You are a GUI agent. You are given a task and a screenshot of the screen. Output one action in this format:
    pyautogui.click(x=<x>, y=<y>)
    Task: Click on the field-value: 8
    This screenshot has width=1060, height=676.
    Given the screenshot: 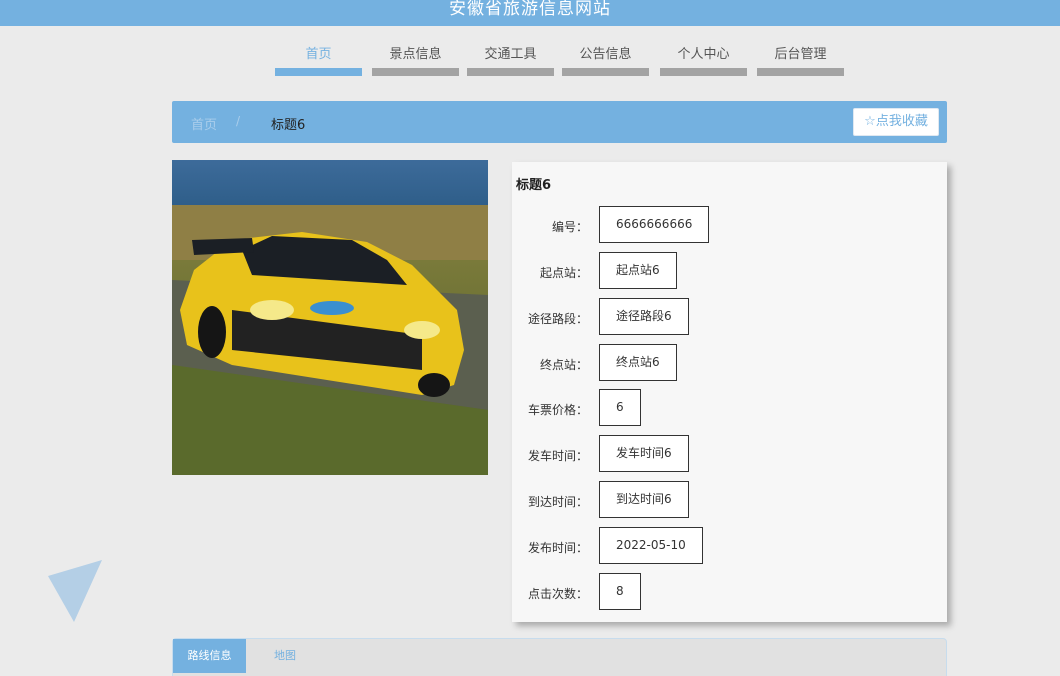 What is the action you would take?
    pyautogui.click(x=620, y=591)
    